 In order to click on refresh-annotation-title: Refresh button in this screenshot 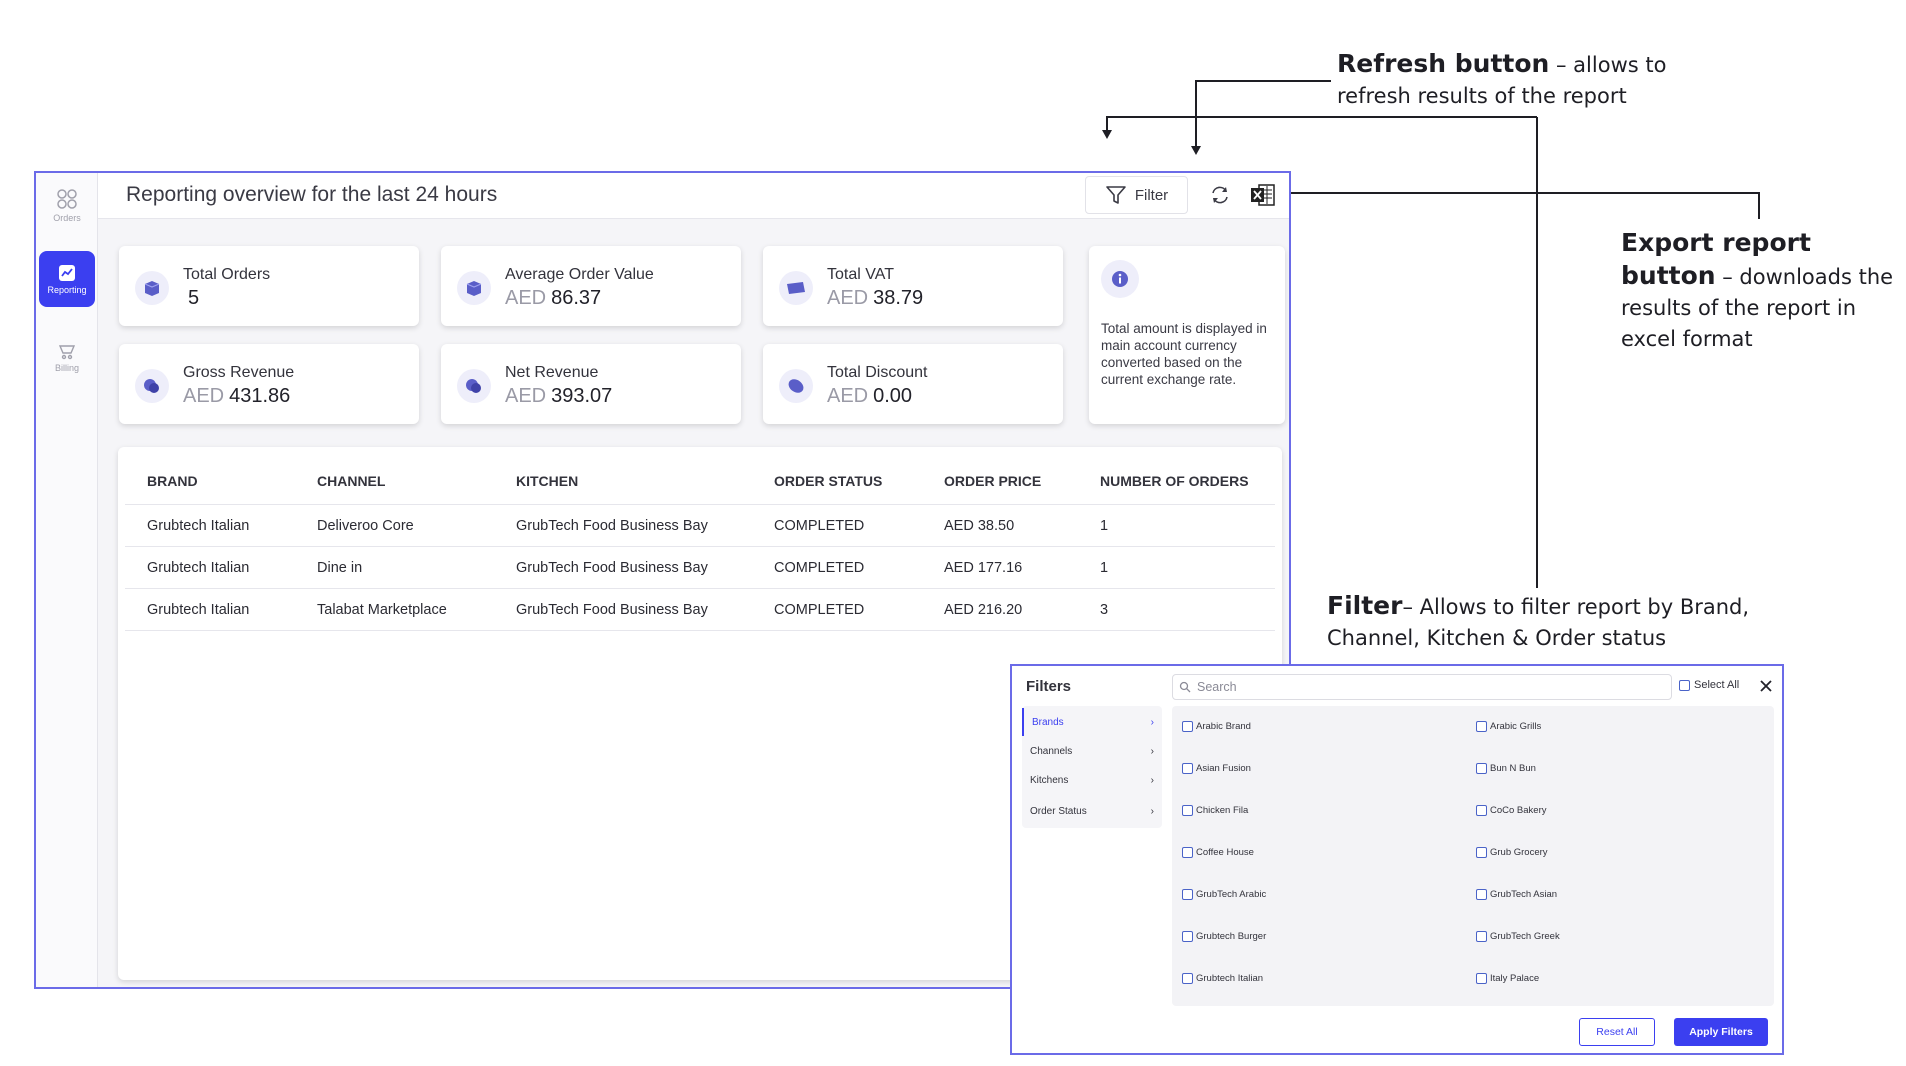, I will do `click(1443, 63)`.